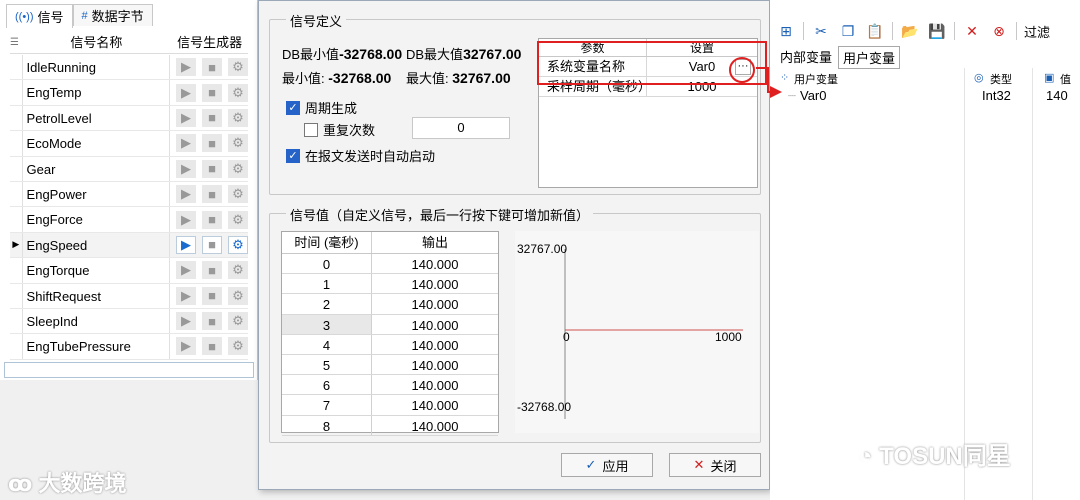 The height and width of the screenshot is (500, 1080). I want to click on signal-row: ShiftRequest ▶ ■ ⚙, so click(129, 296).